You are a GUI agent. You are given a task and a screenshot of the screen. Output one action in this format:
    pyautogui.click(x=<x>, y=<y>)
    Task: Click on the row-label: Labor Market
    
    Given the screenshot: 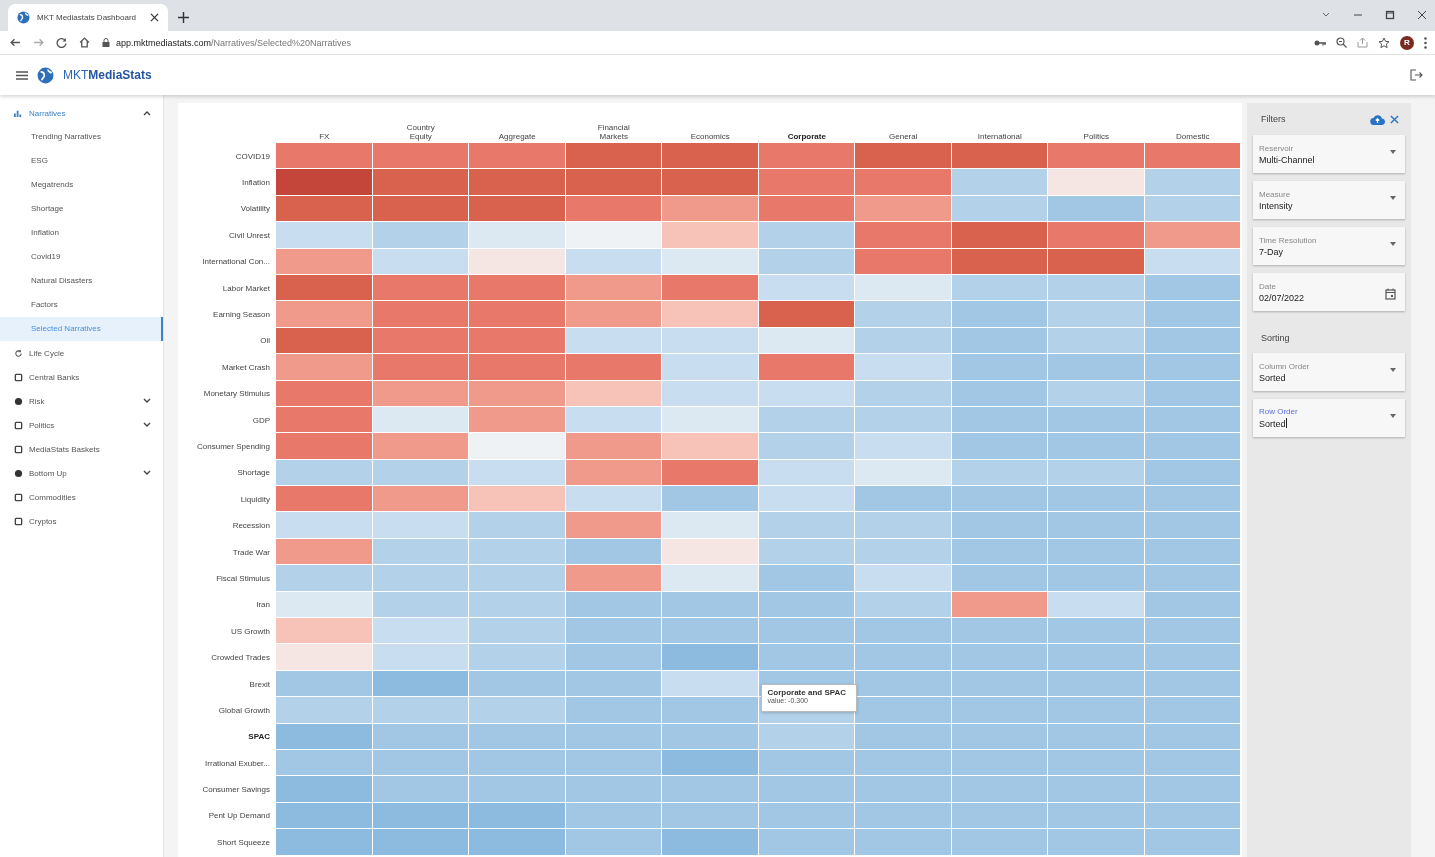 What is the action you would take?
    pyautogui.click(x=246, y=288)
    